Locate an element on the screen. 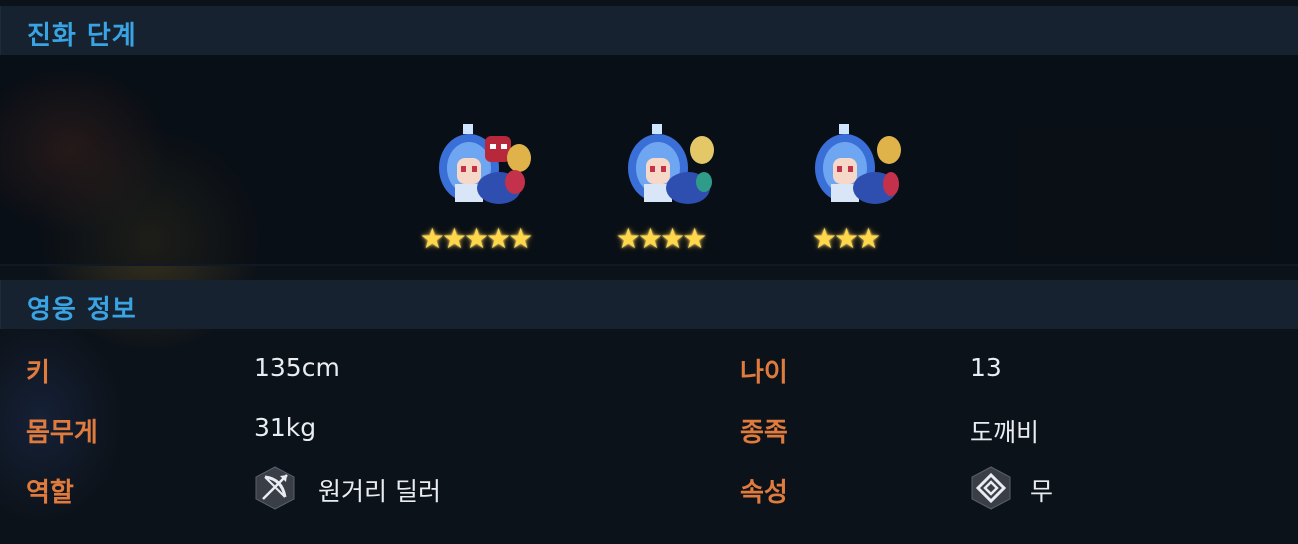  evolution-stage-5: ★★★★★ is located at coordinates (475, 188).